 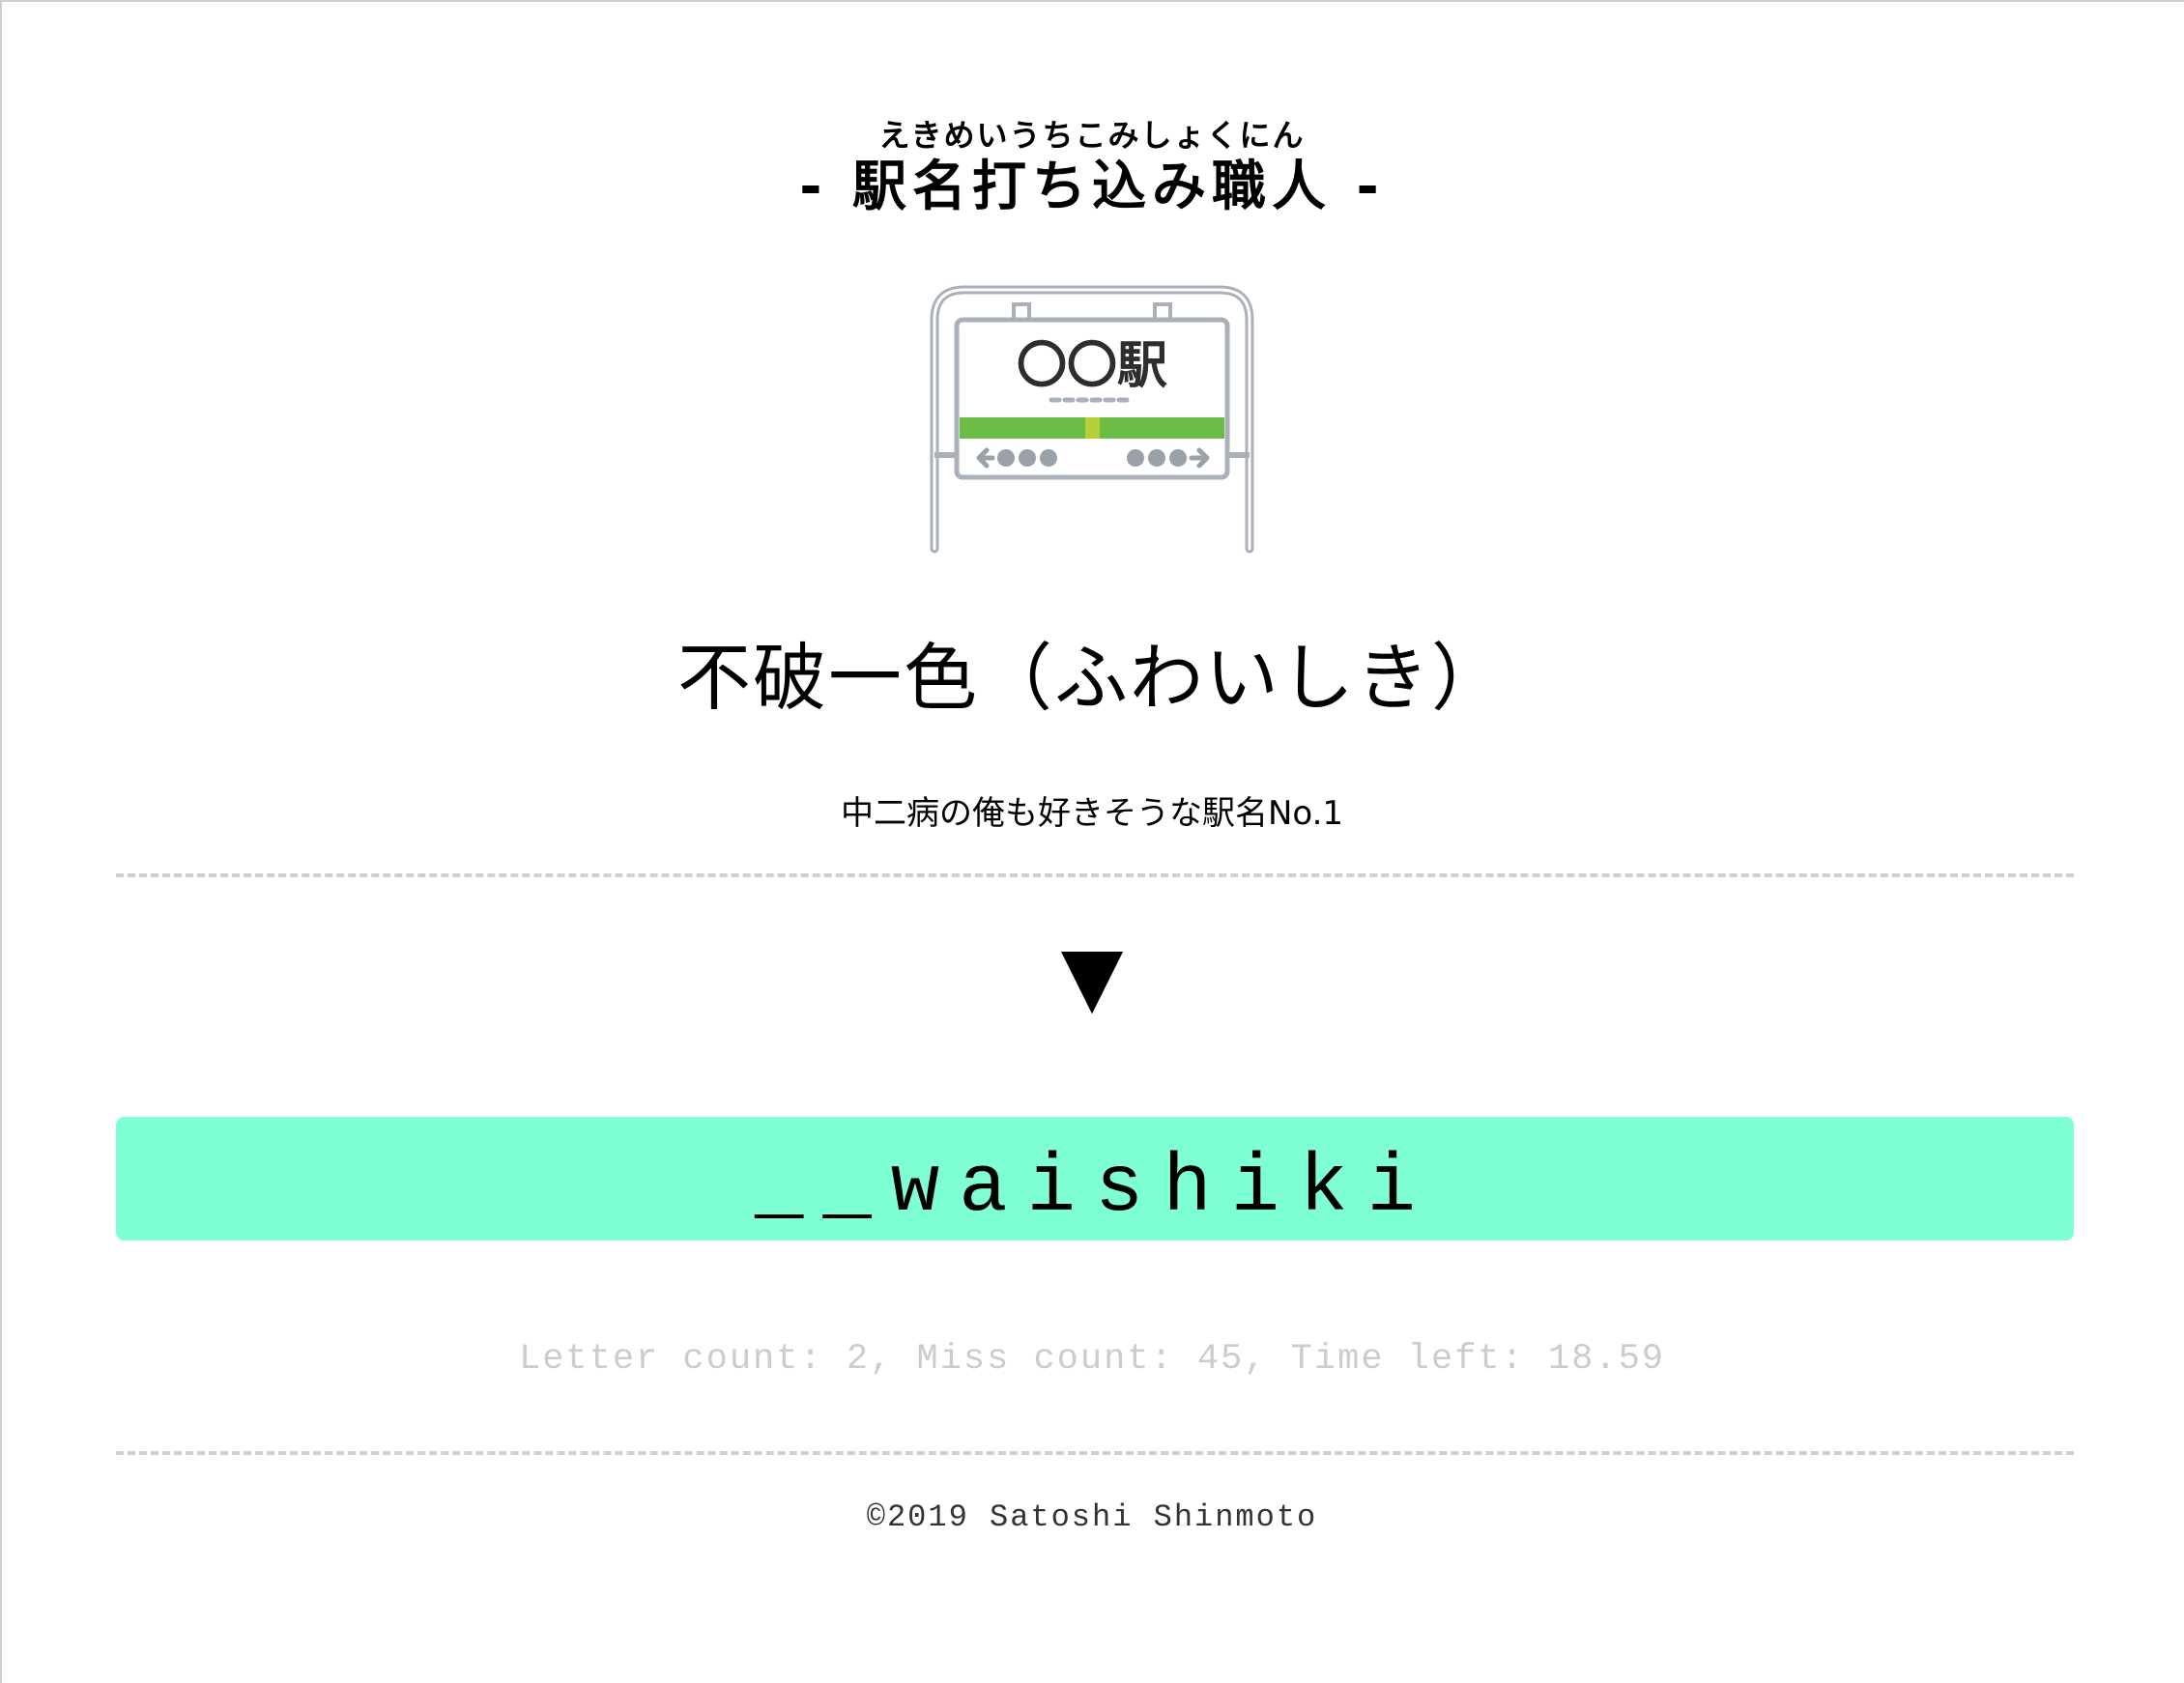 What do you see at coordinates (1095, 875) in the screenshot?
I see `divider-top` at bounding box center [1095, 875].